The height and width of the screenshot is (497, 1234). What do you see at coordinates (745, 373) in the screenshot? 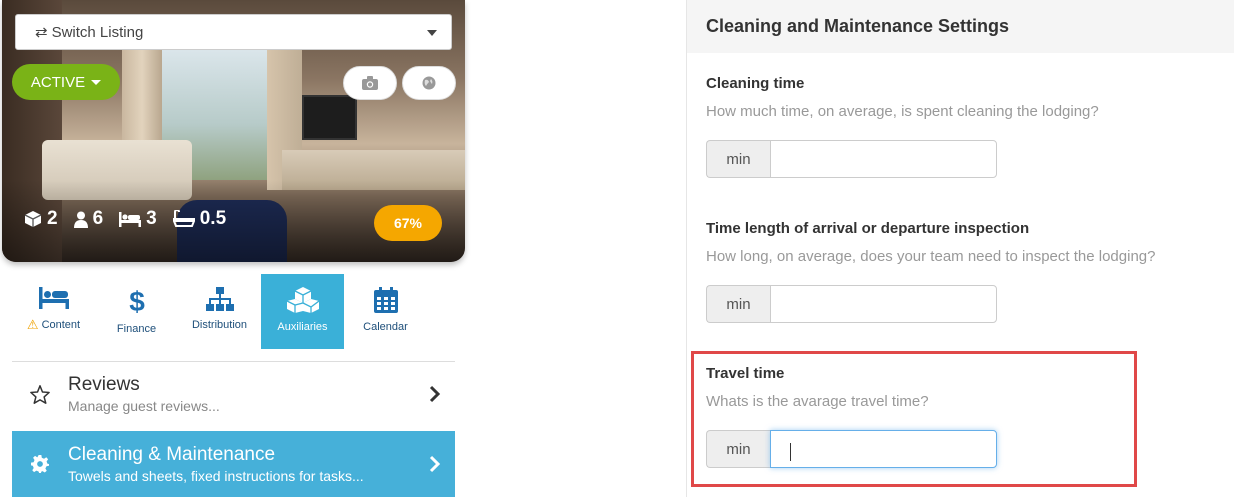
I see `travel-time-label: Travel time` at bounding box center [745, 373].